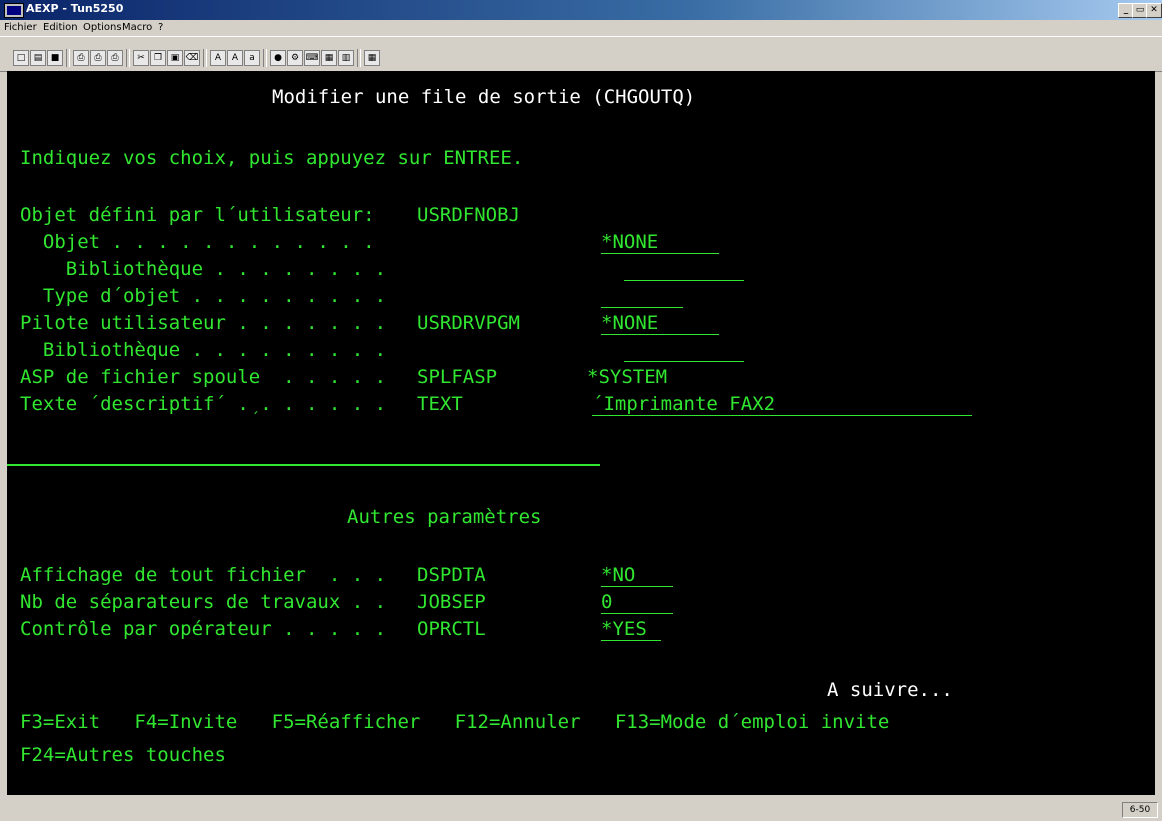 Image resolution: width=1162 pixels, height=821 pixels. What do you see at coordinates (1154, 10) in the screenshot?
I see `close-button: ✕` at bounding box center [1154, 10].